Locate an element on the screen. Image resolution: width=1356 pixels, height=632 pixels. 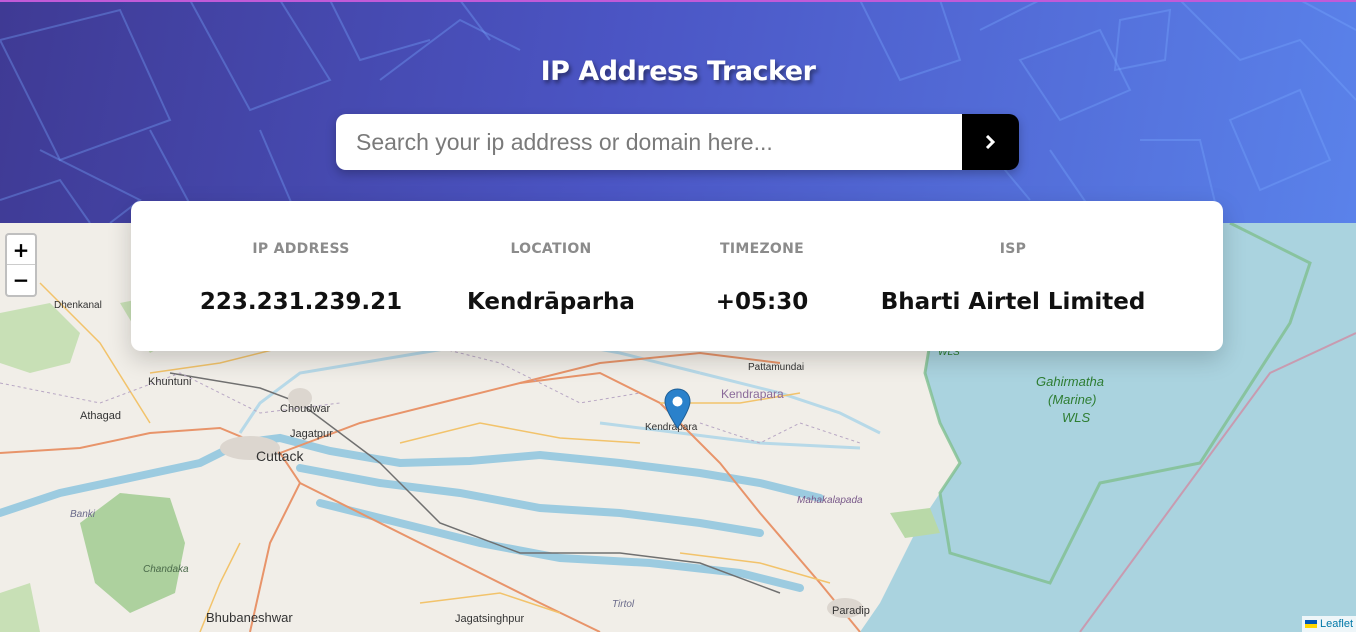
map-label: Tirtol is located at coordinates (623, 604).